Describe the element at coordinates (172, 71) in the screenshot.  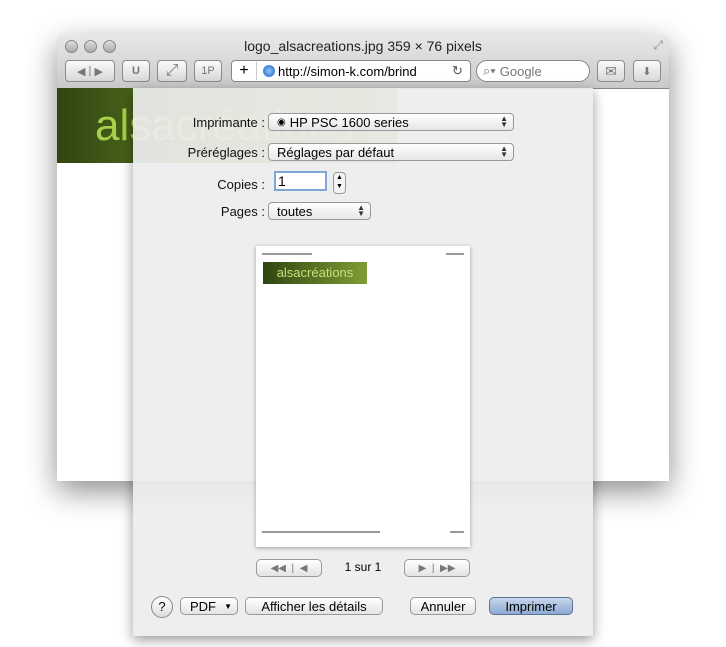
I see `resize-button: ⤢` at that location.